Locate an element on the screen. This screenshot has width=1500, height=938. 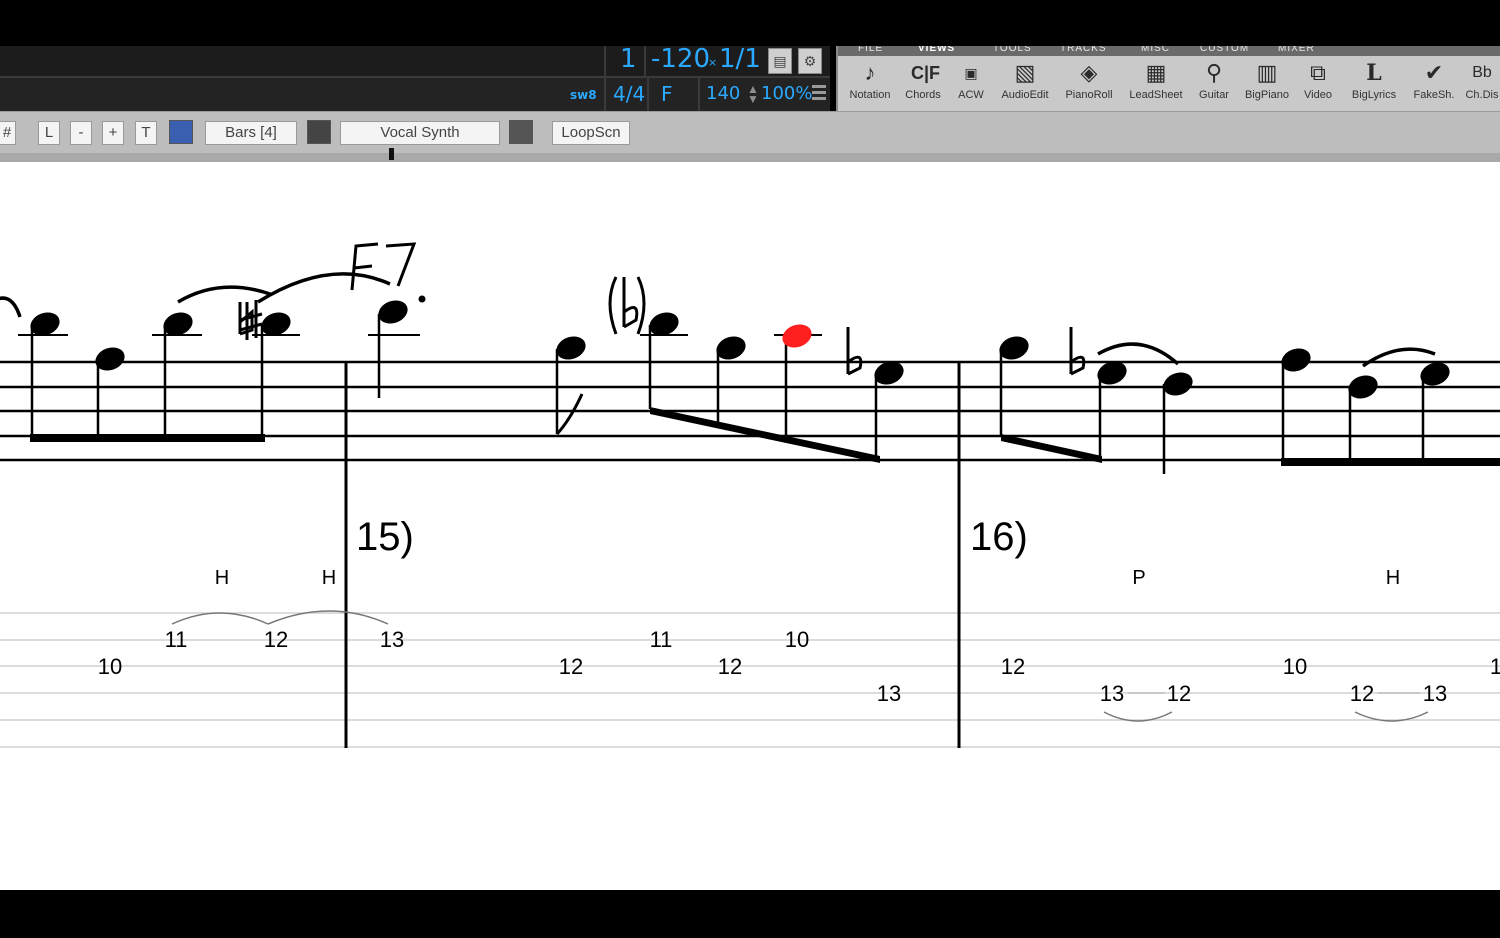
guitar-button: ⚲ Guitar is located at coordinates (1214, 80).